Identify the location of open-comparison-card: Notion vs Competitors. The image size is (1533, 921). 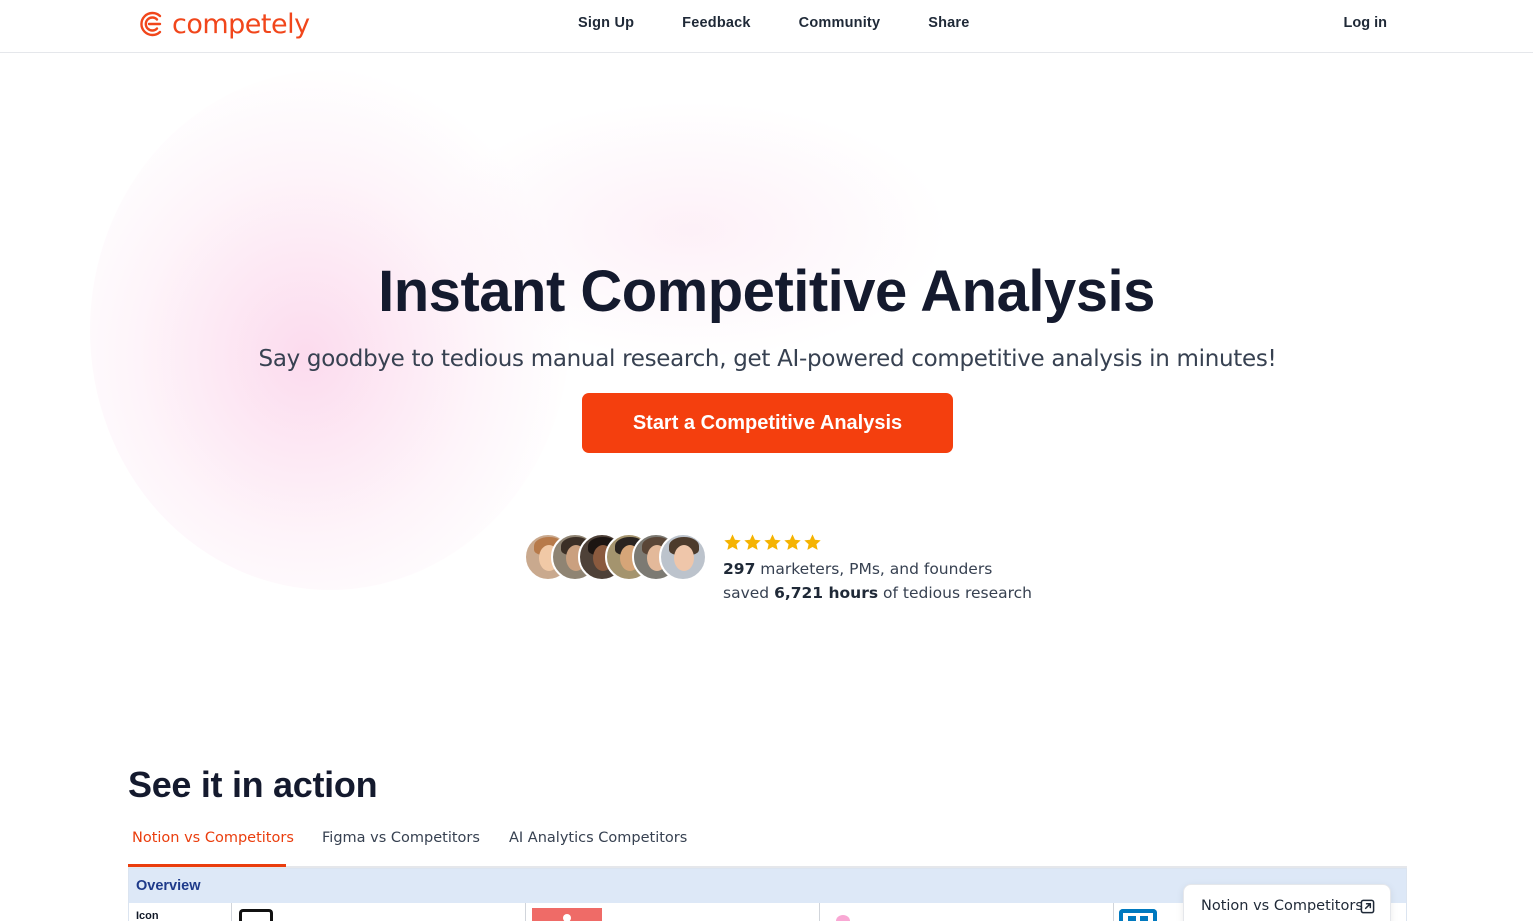
(1287, 902).